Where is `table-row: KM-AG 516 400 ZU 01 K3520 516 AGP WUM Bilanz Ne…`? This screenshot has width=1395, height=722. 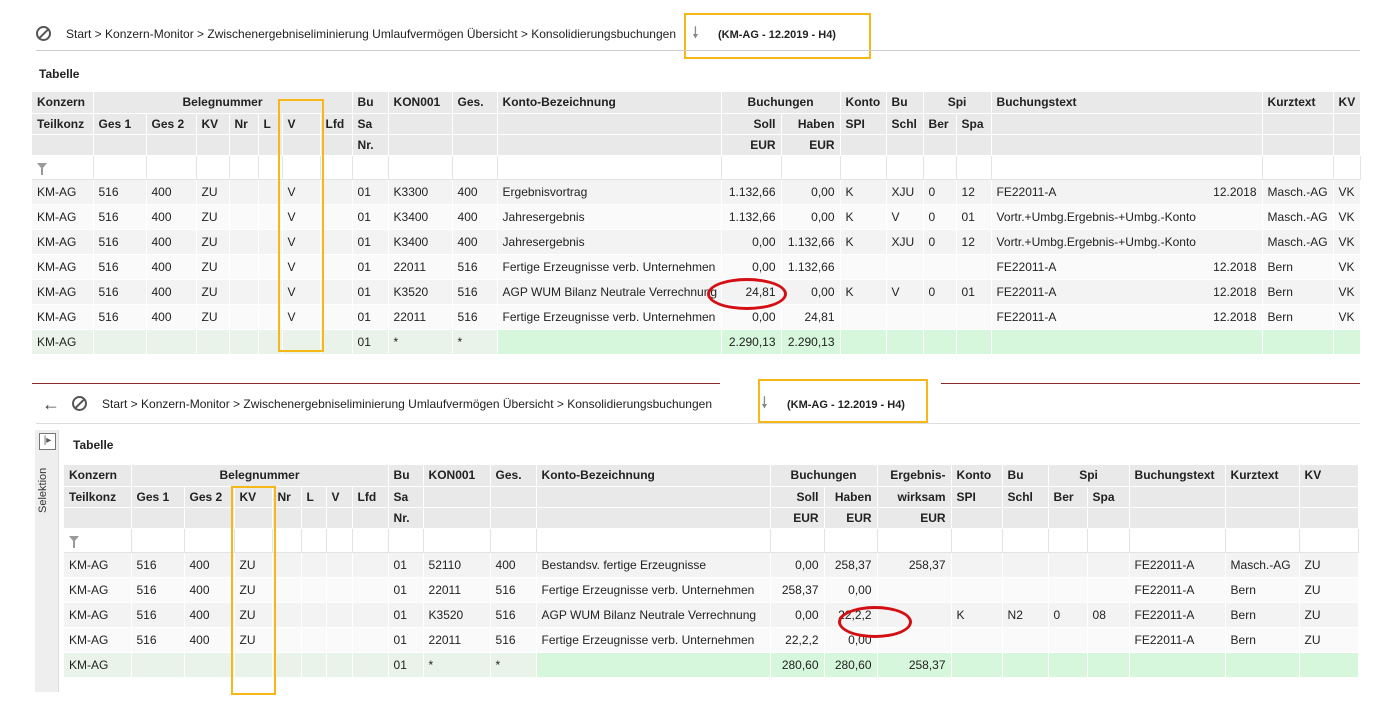 table-row: KM-AG 516 400 ZU 01 K3520 516 AGP WUM Bilanz Ne… is located at coordinates (711, 615).